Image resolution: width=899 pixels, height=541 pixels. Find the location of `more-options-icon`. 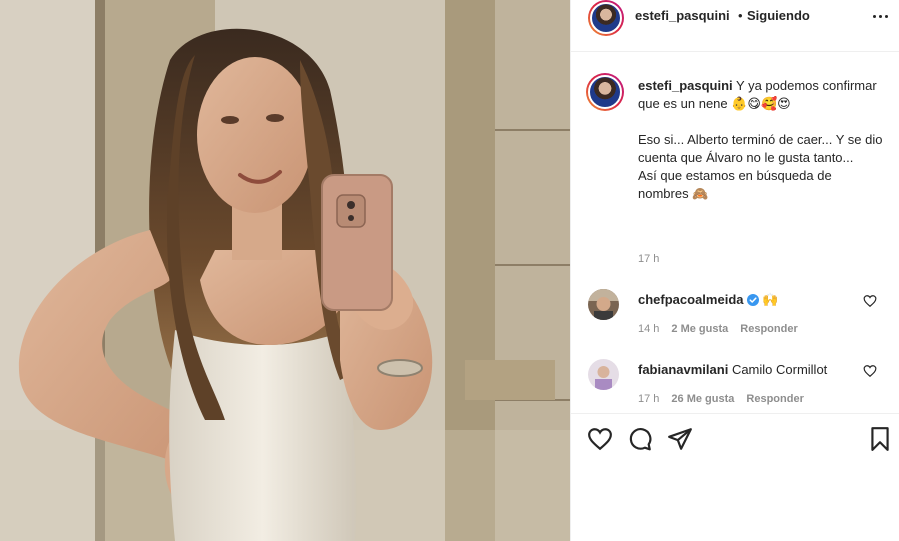

more-options-icon is located at coordinates (880, 16).